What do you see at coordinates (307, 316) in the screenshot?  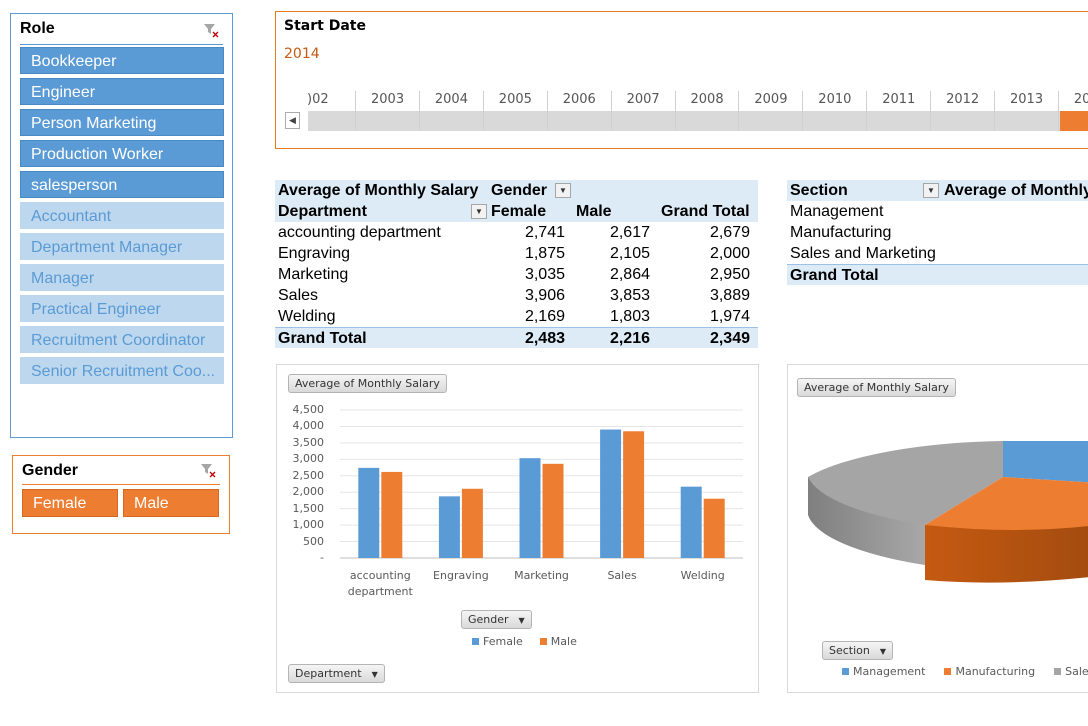 I see `pivot-row-label: Welding` at bounding box center [307, 316].